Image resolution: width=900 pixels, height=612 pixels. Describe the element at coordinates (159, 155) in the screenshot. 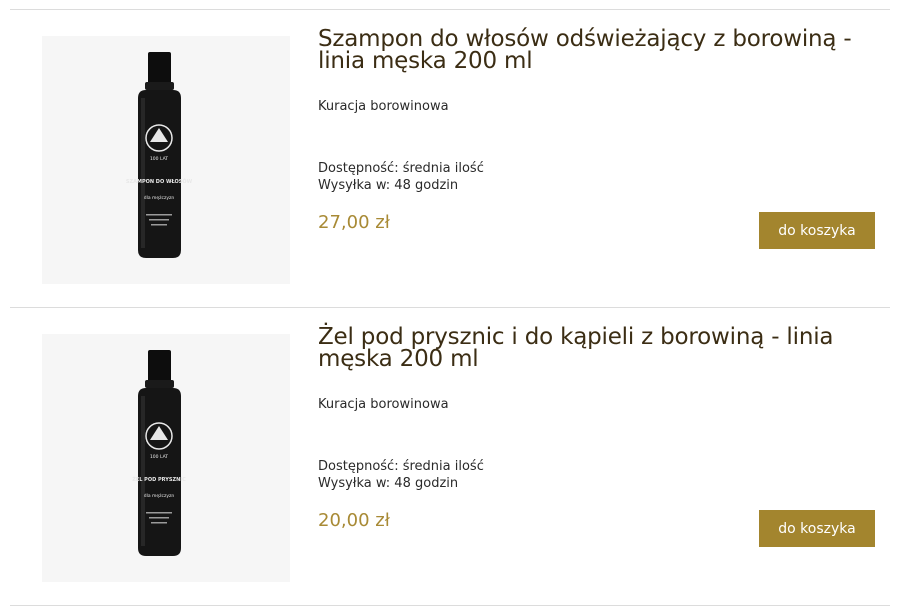

I see `shampoo-bottle-image: 100 LAT SZAMPON DO WŁOSÓW dla mężczyzn` at that location.